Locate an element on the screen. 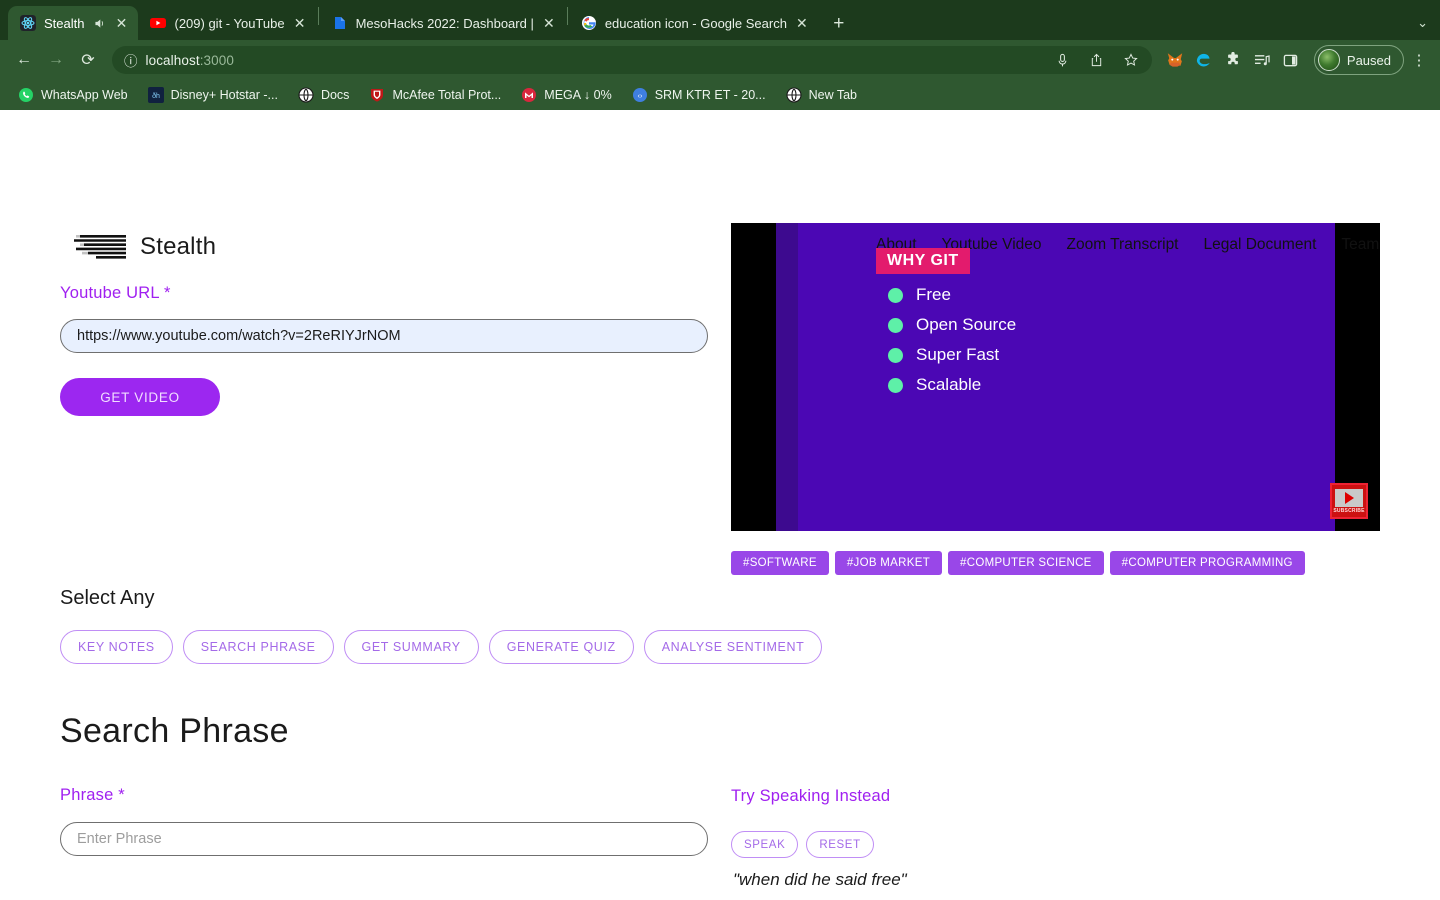  browser-tab-google-search: education icon - Google Search ✕ is located at coordinates (694, 23).